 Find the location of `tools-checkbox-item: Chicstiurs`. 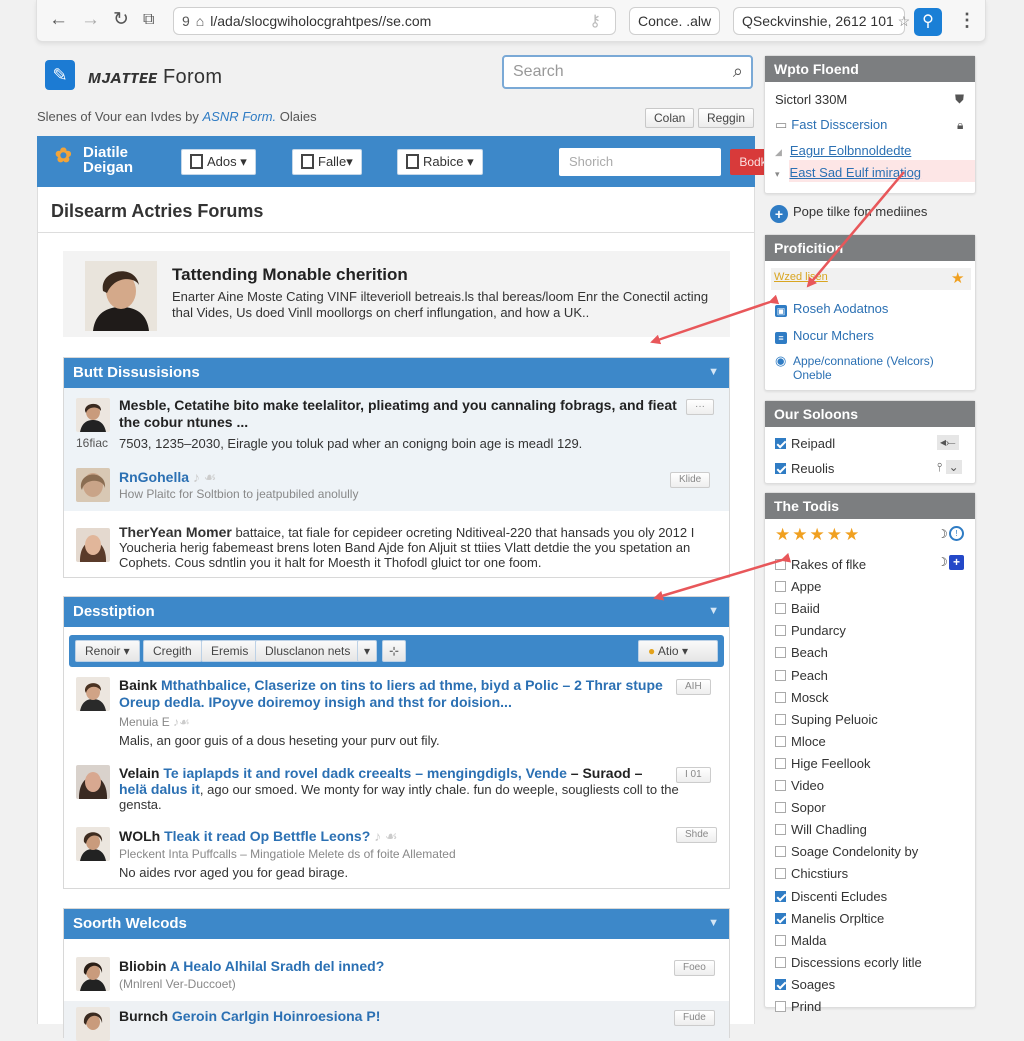

tools-checkbox-item: Chicstiurs is located at coordinates (811, 873).